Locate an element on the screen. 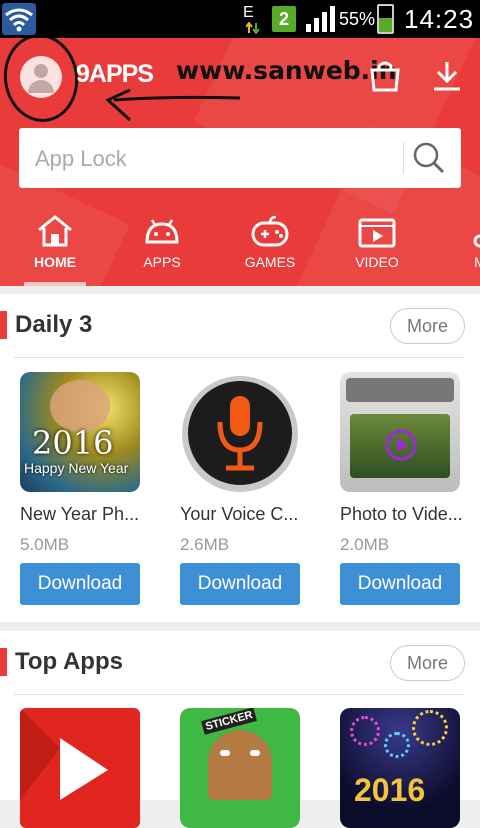  download-manager-icon is located at coordinates (447, 76).